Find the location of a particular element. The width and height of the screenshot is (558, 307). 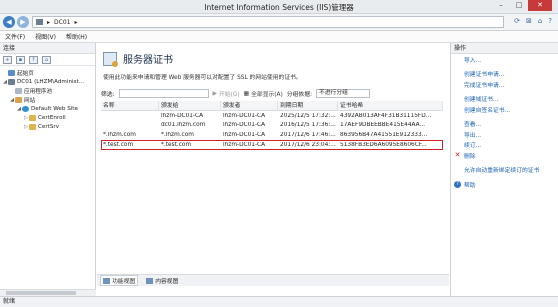

save-icon: ▪ is located at coordinates (20, 60).